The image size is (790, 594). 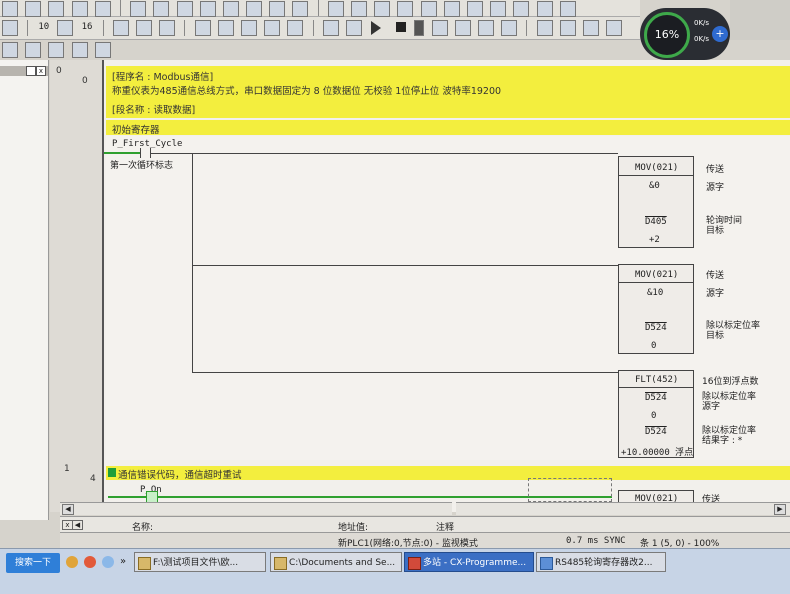 I want to click on cursor-selection, so click(x=570, y=490).